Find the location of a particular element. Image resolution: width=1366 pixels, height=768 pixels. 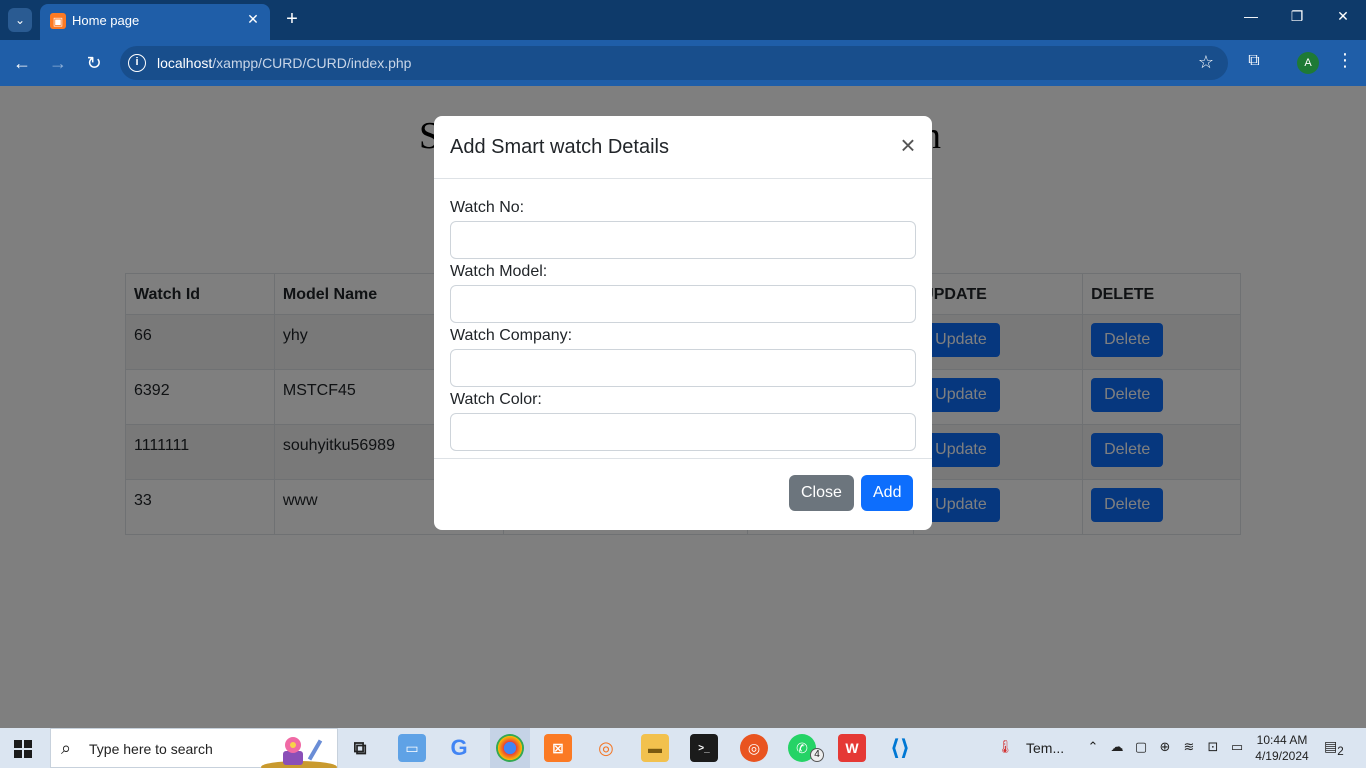

jupyter-icon: ◎ is located at coordinates (606, 748).